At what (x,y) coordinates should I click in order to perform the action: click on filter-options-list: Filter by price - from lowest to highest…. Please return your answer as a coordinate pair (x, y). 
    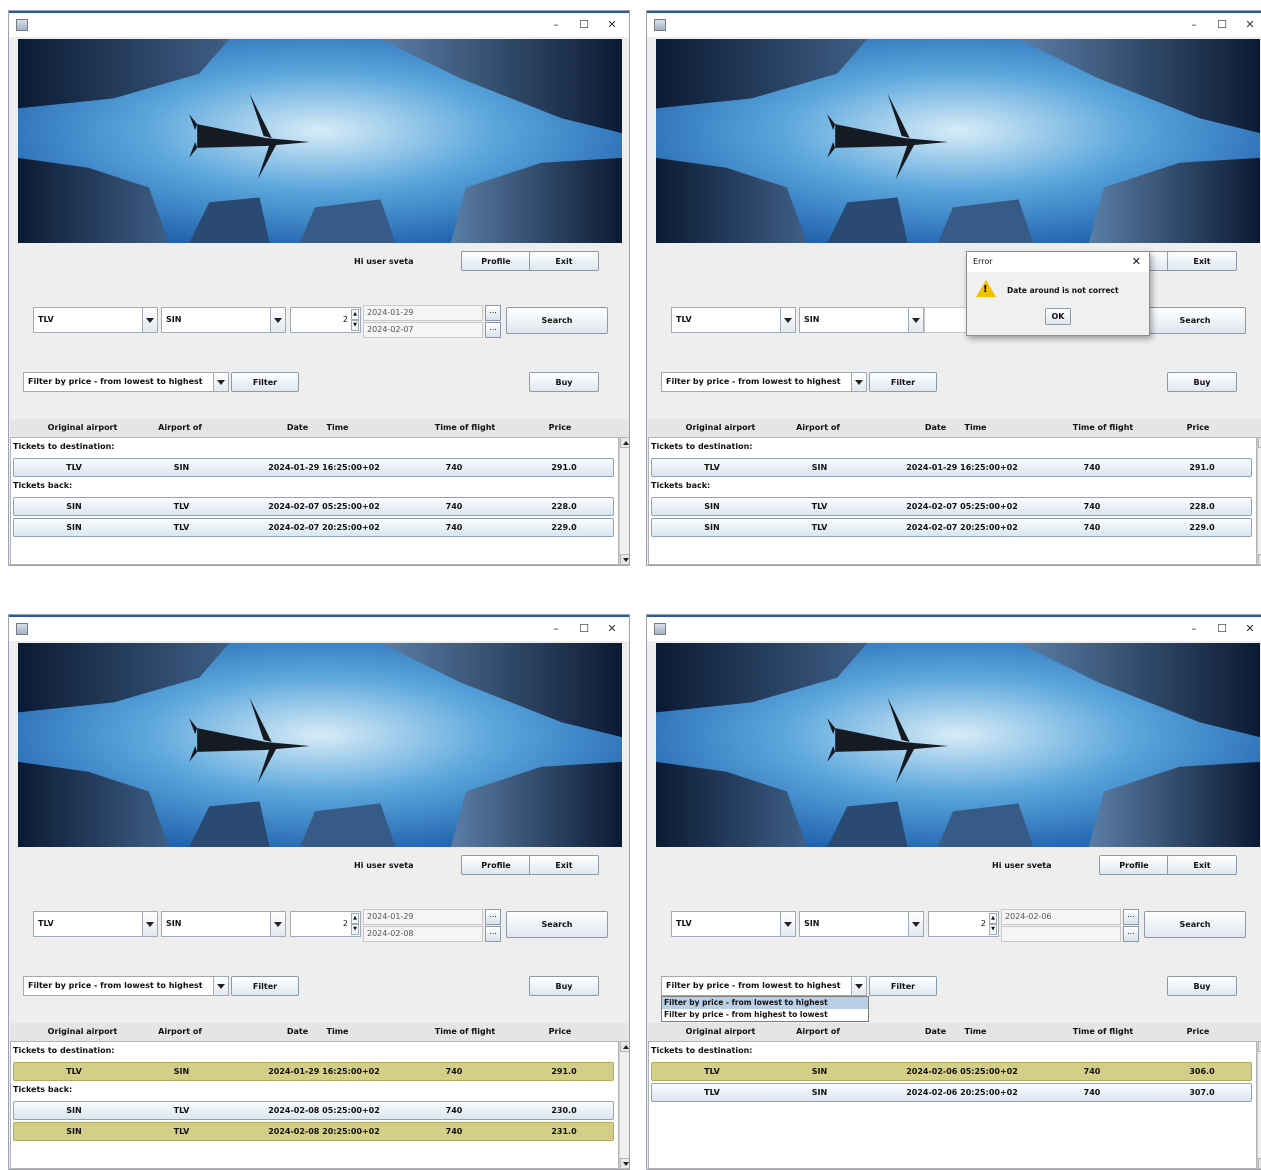
    Looking at the image, I should click on (765, 1009).